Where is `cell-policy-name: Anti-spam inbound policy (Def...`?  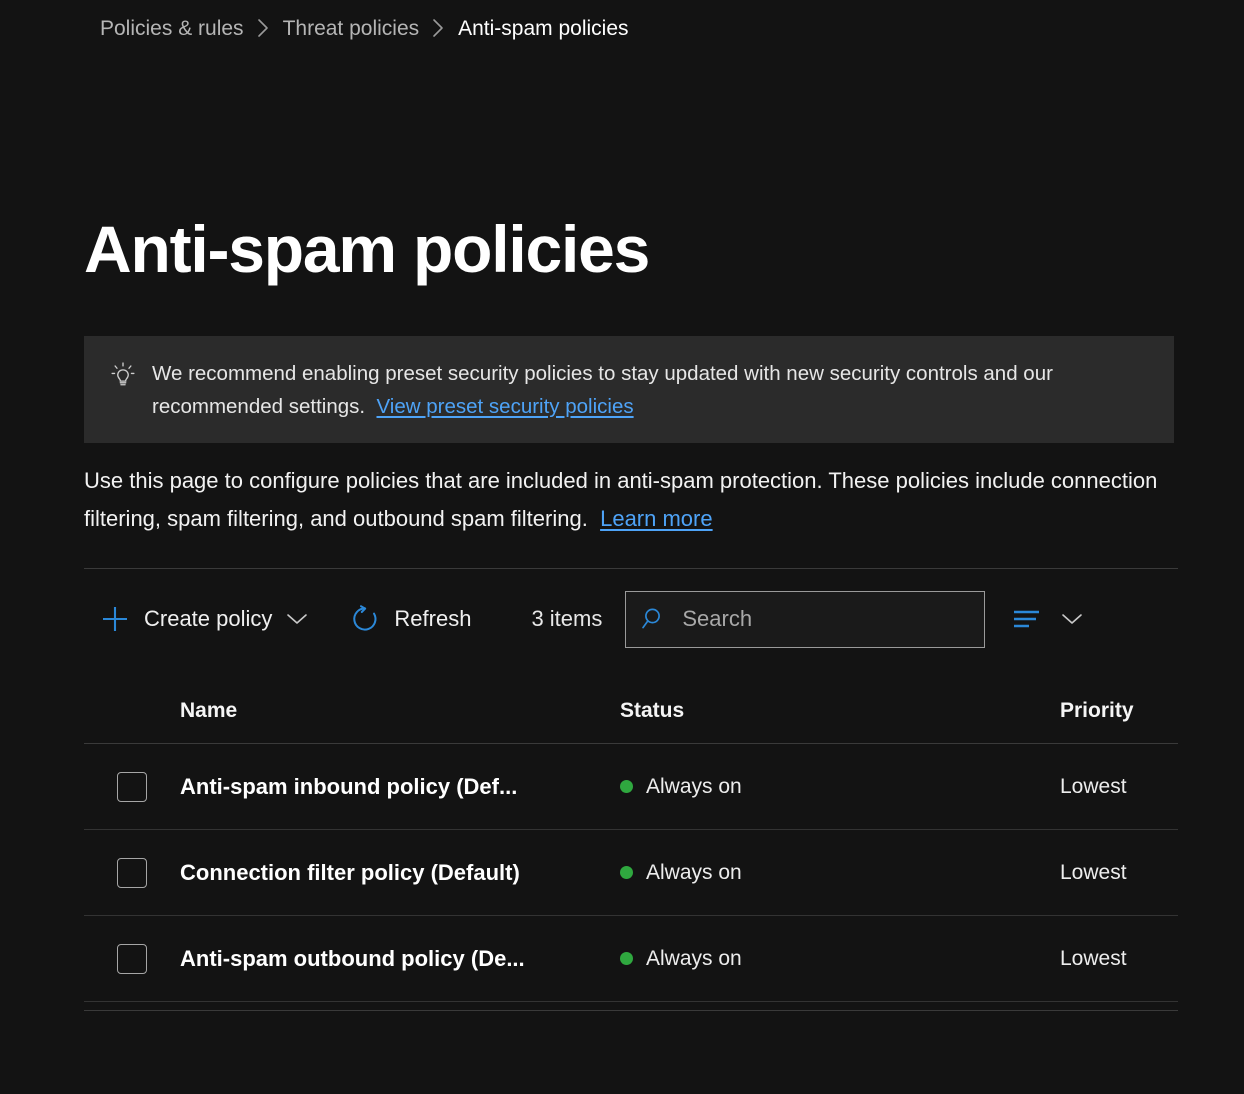
cell-policy-name: Anti-spam inbound policy (Def... is located at coordinates (400, 787).